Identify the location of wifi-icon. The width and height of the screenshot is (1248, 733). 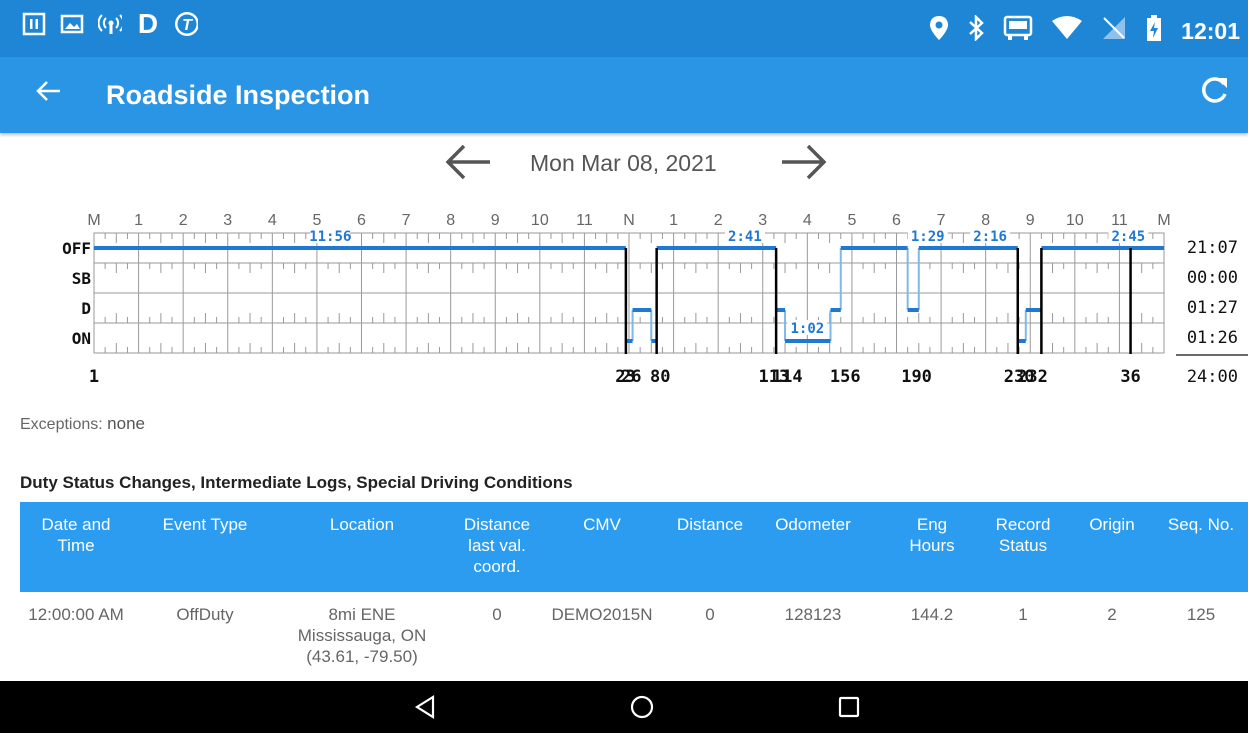
(1067, 31).